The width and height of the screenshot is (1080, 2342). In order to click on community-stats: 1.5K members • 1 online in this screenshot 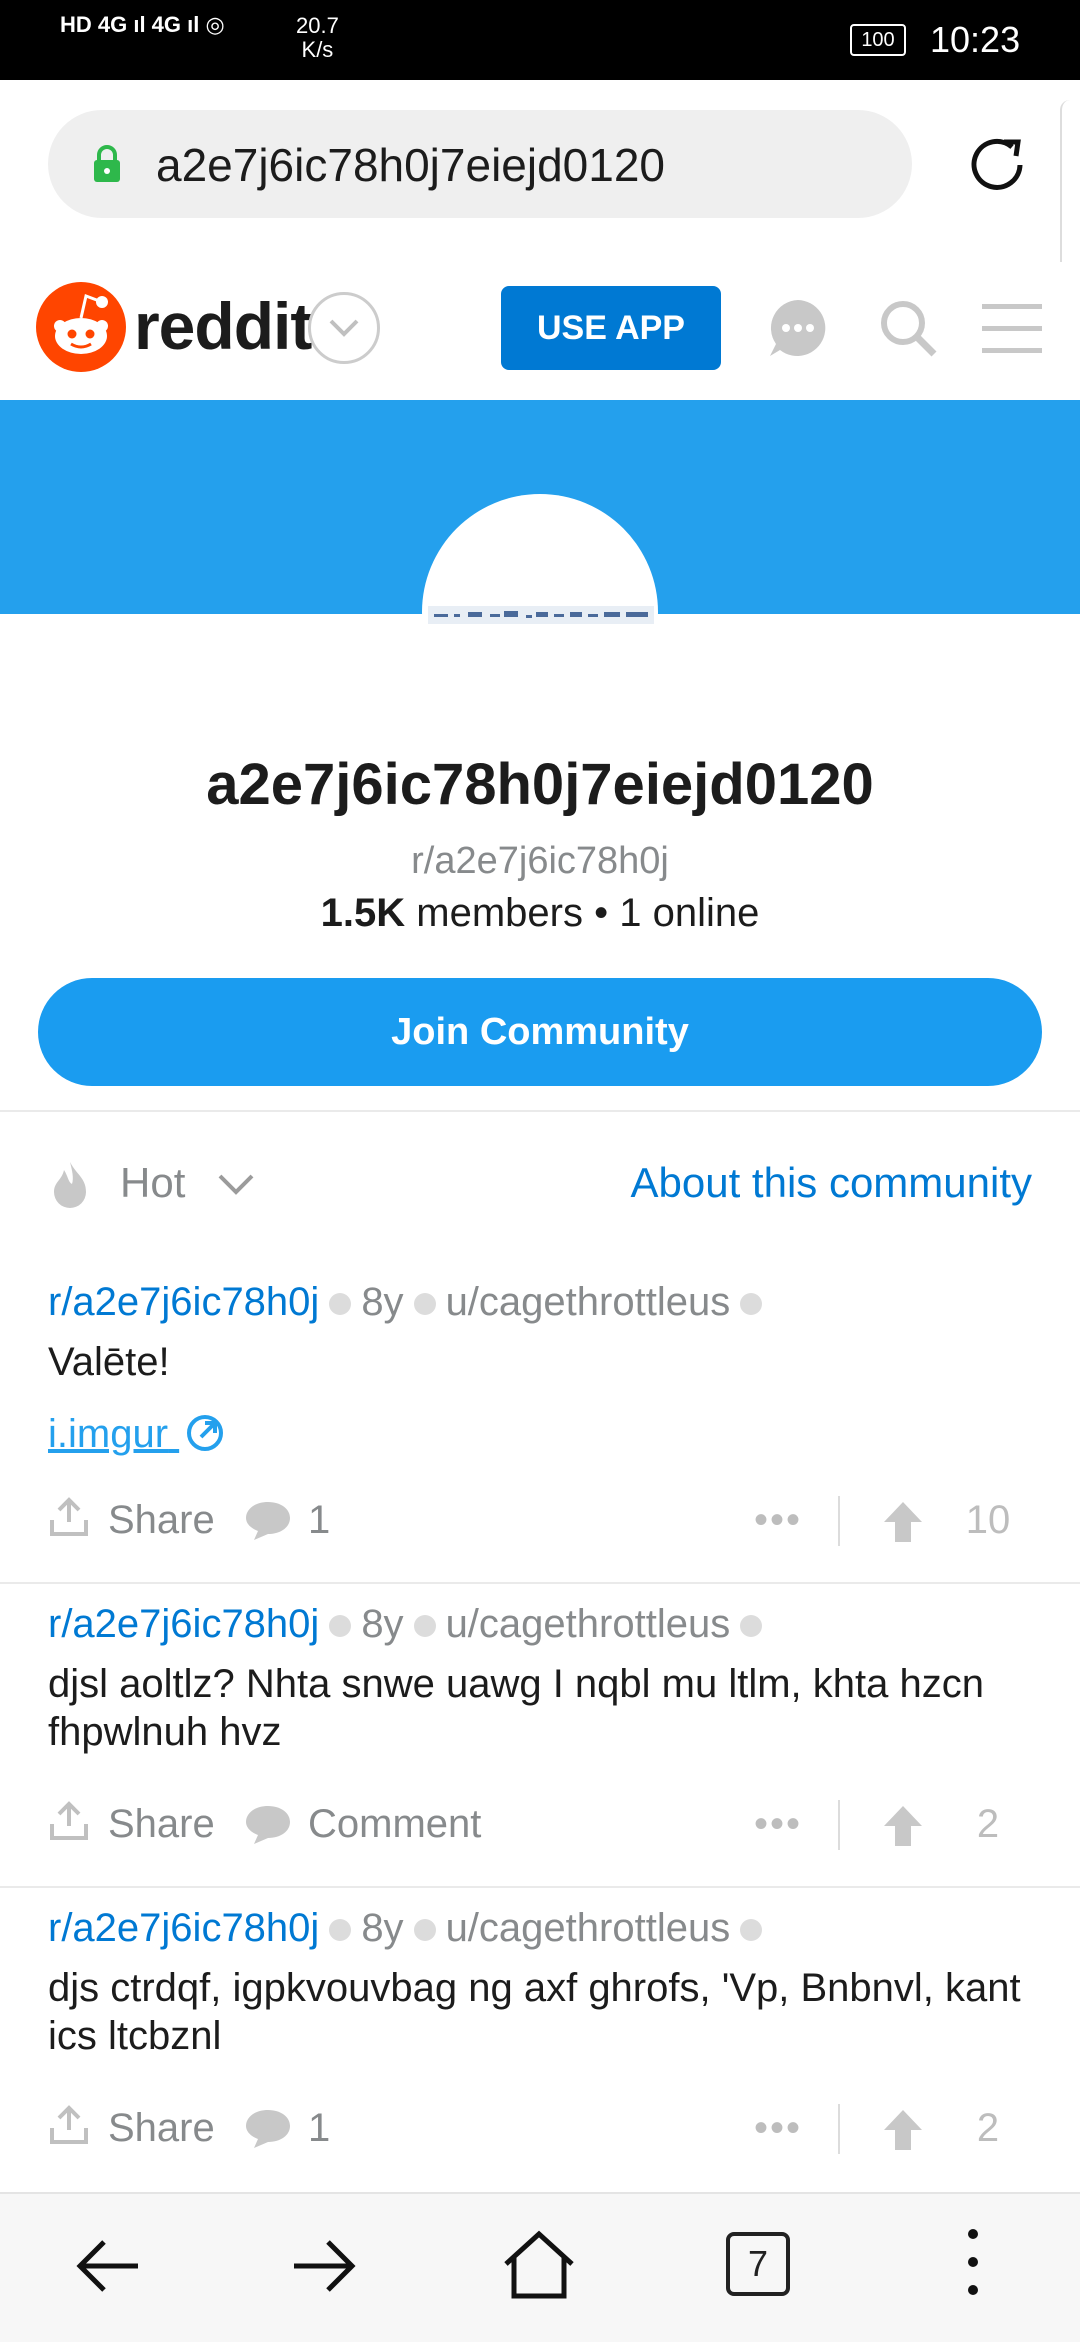, I will do `click(540, 913)`.